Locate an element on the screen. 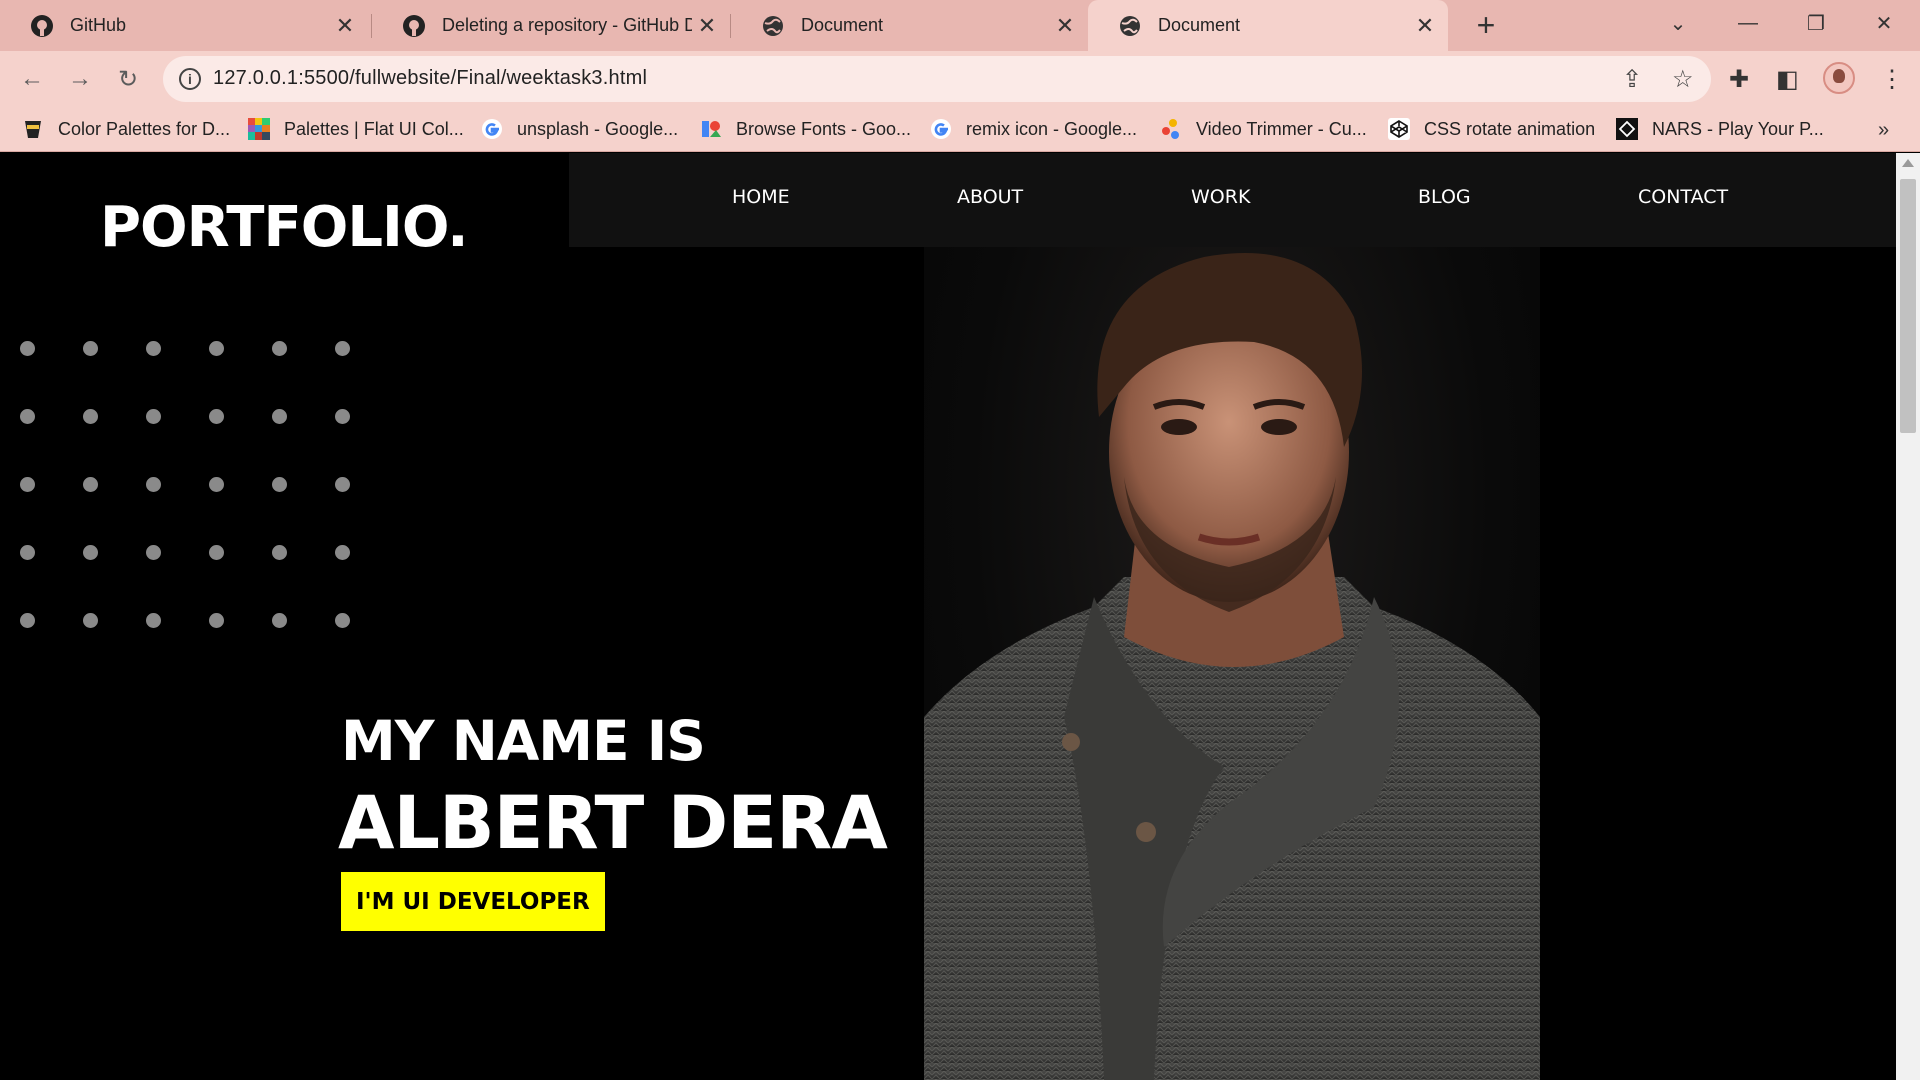 The height and width of the screenshot is (1080, 1920). bookmark-star-icon: ☆ is located at coordinates (1683, 79).